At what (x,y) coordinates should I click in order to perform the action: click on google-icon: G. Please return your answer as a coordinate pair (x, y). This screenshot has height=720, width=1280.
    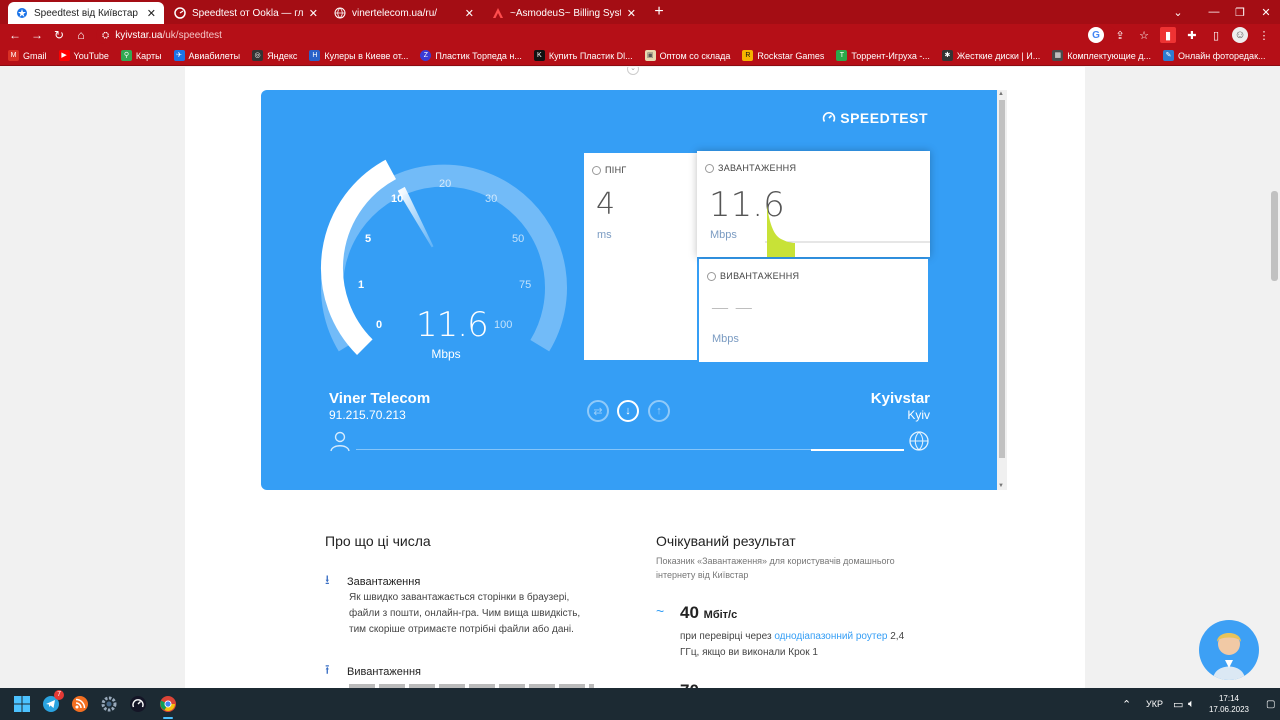
    Looking at the image, I should click on (1096, 35).